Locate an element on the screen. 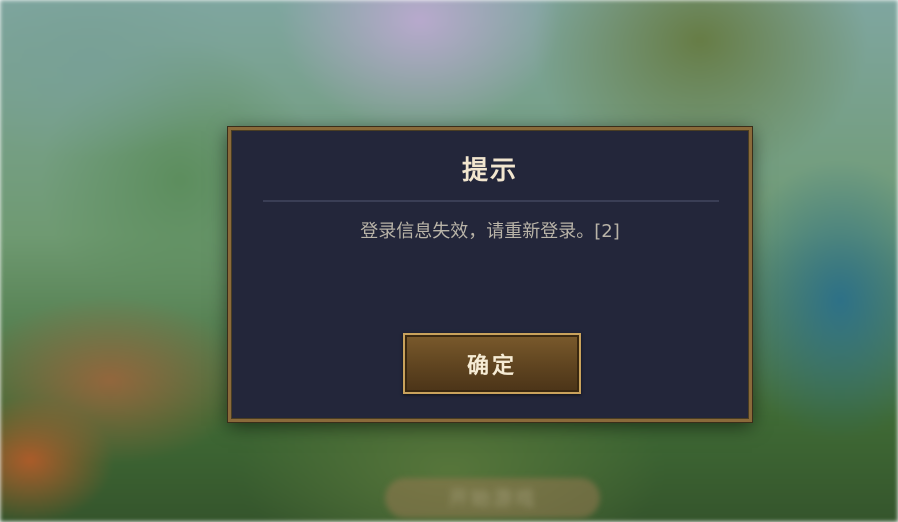  dialog-divider is located at coordinates (491, 201).